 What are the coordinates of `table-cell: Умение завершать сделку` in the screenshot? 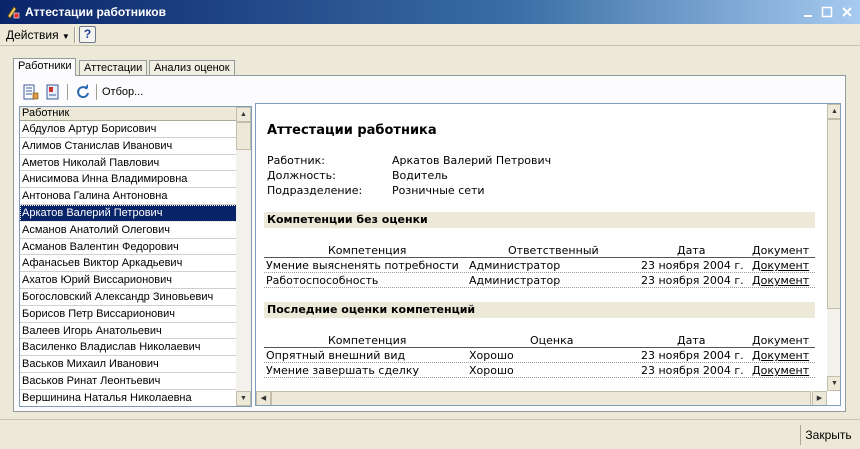 It's located at (342, 370).